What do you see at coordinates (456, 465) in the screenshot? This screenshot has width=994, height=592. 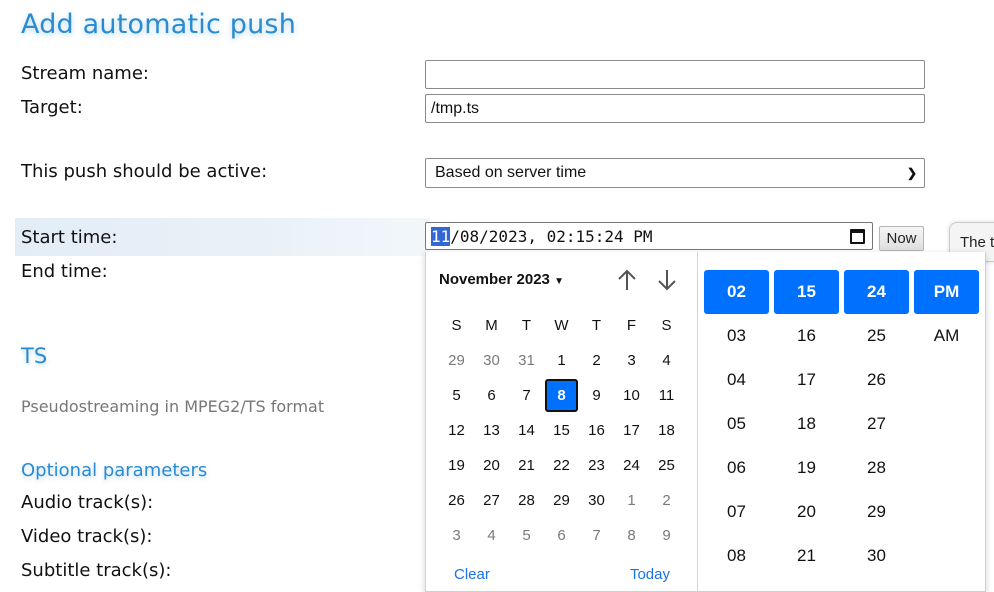 I see `calendar-day: 19` at bounding box center [456, 465].